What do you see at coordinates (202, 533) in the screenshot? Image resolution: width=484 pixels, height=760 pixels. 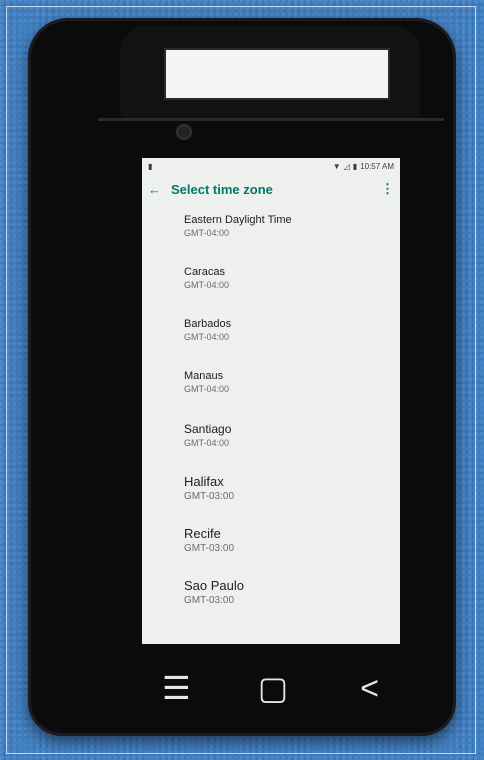 I see `timezone-name: Recife` at bounding box center [202, 533].